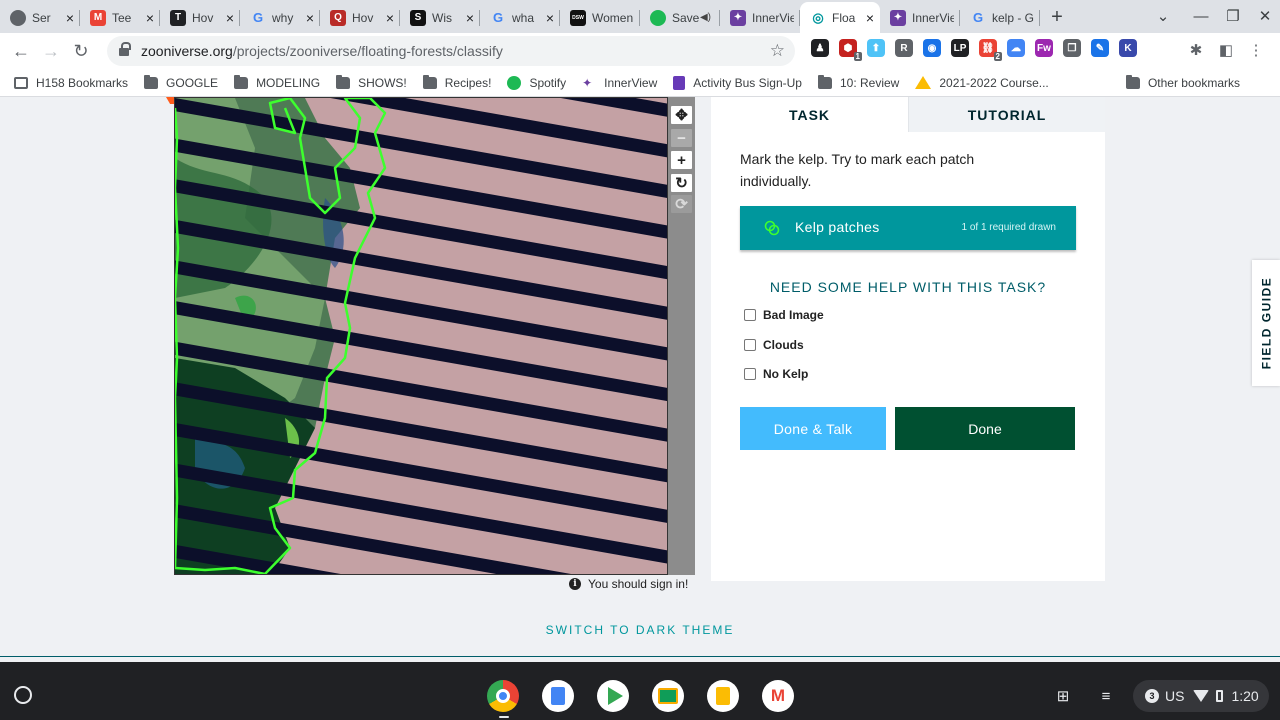 The height and width of the screenshot is (720, 1280). I want to click on bookmark-label: MODELING, so click(288, 82).